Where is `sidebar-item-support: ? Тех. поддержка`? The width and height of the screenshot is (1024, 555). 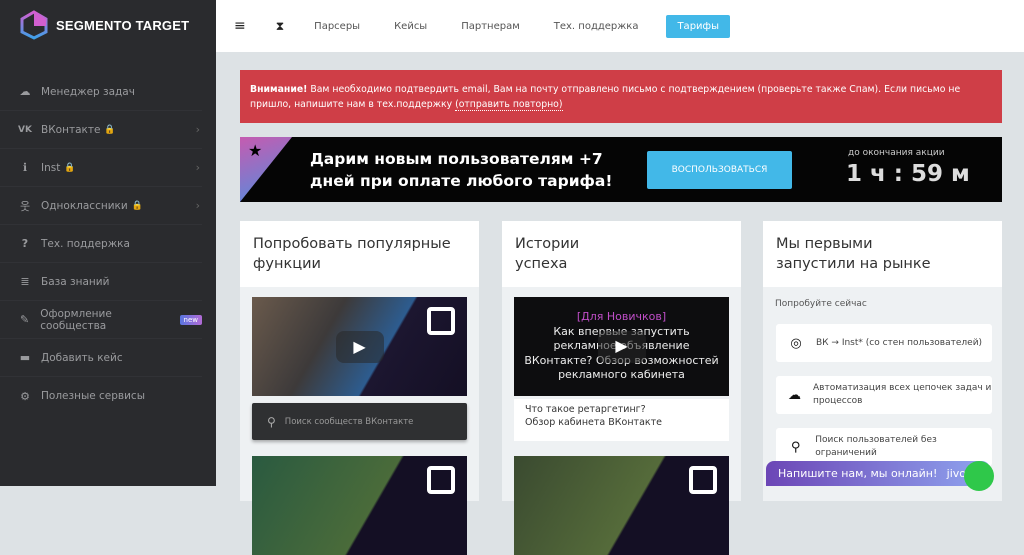 sidebar-item-support: ? Тех. поддержка is located at coordinates (101, 244).